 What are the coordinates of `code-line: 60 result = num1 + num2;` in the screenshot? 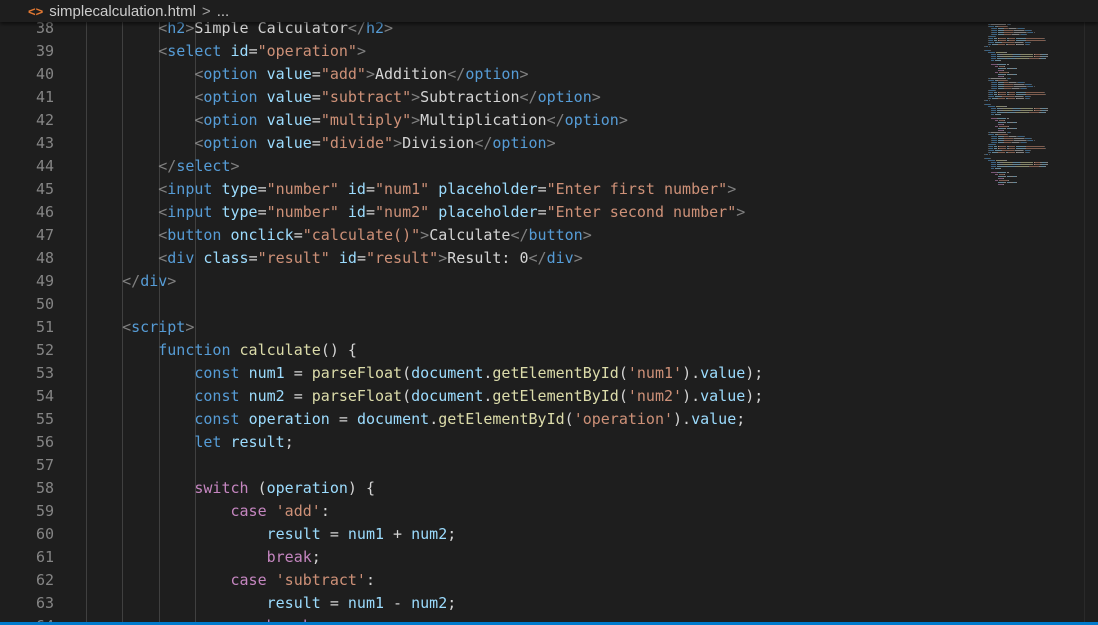 It's located at (490, 534).